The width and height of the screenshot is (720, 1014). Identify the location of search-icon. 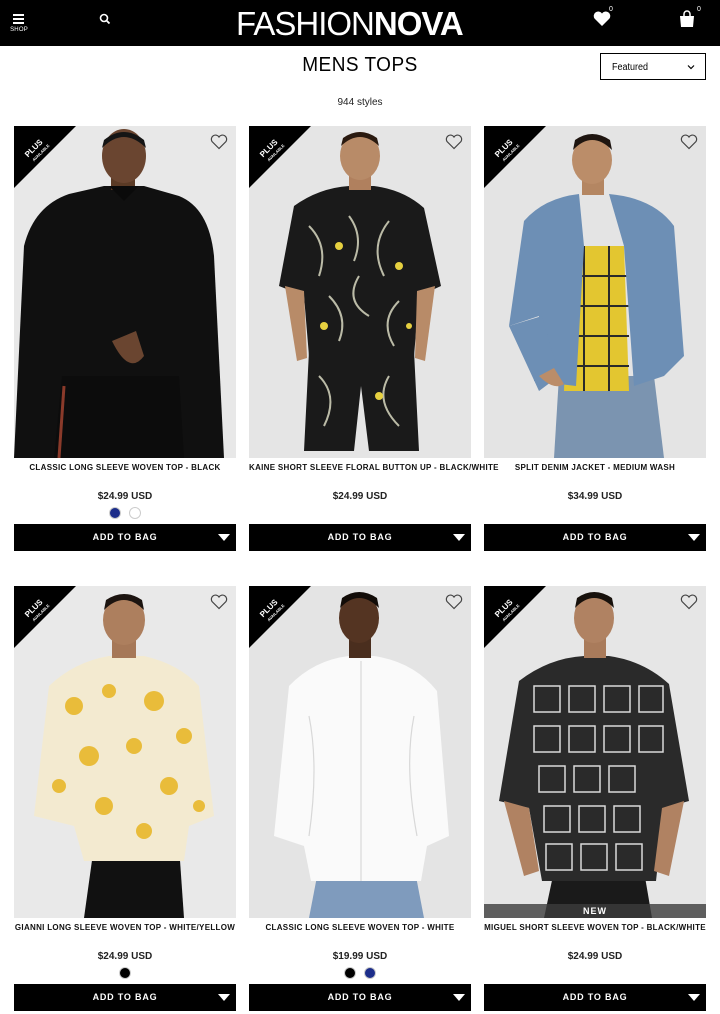
(105, 19).